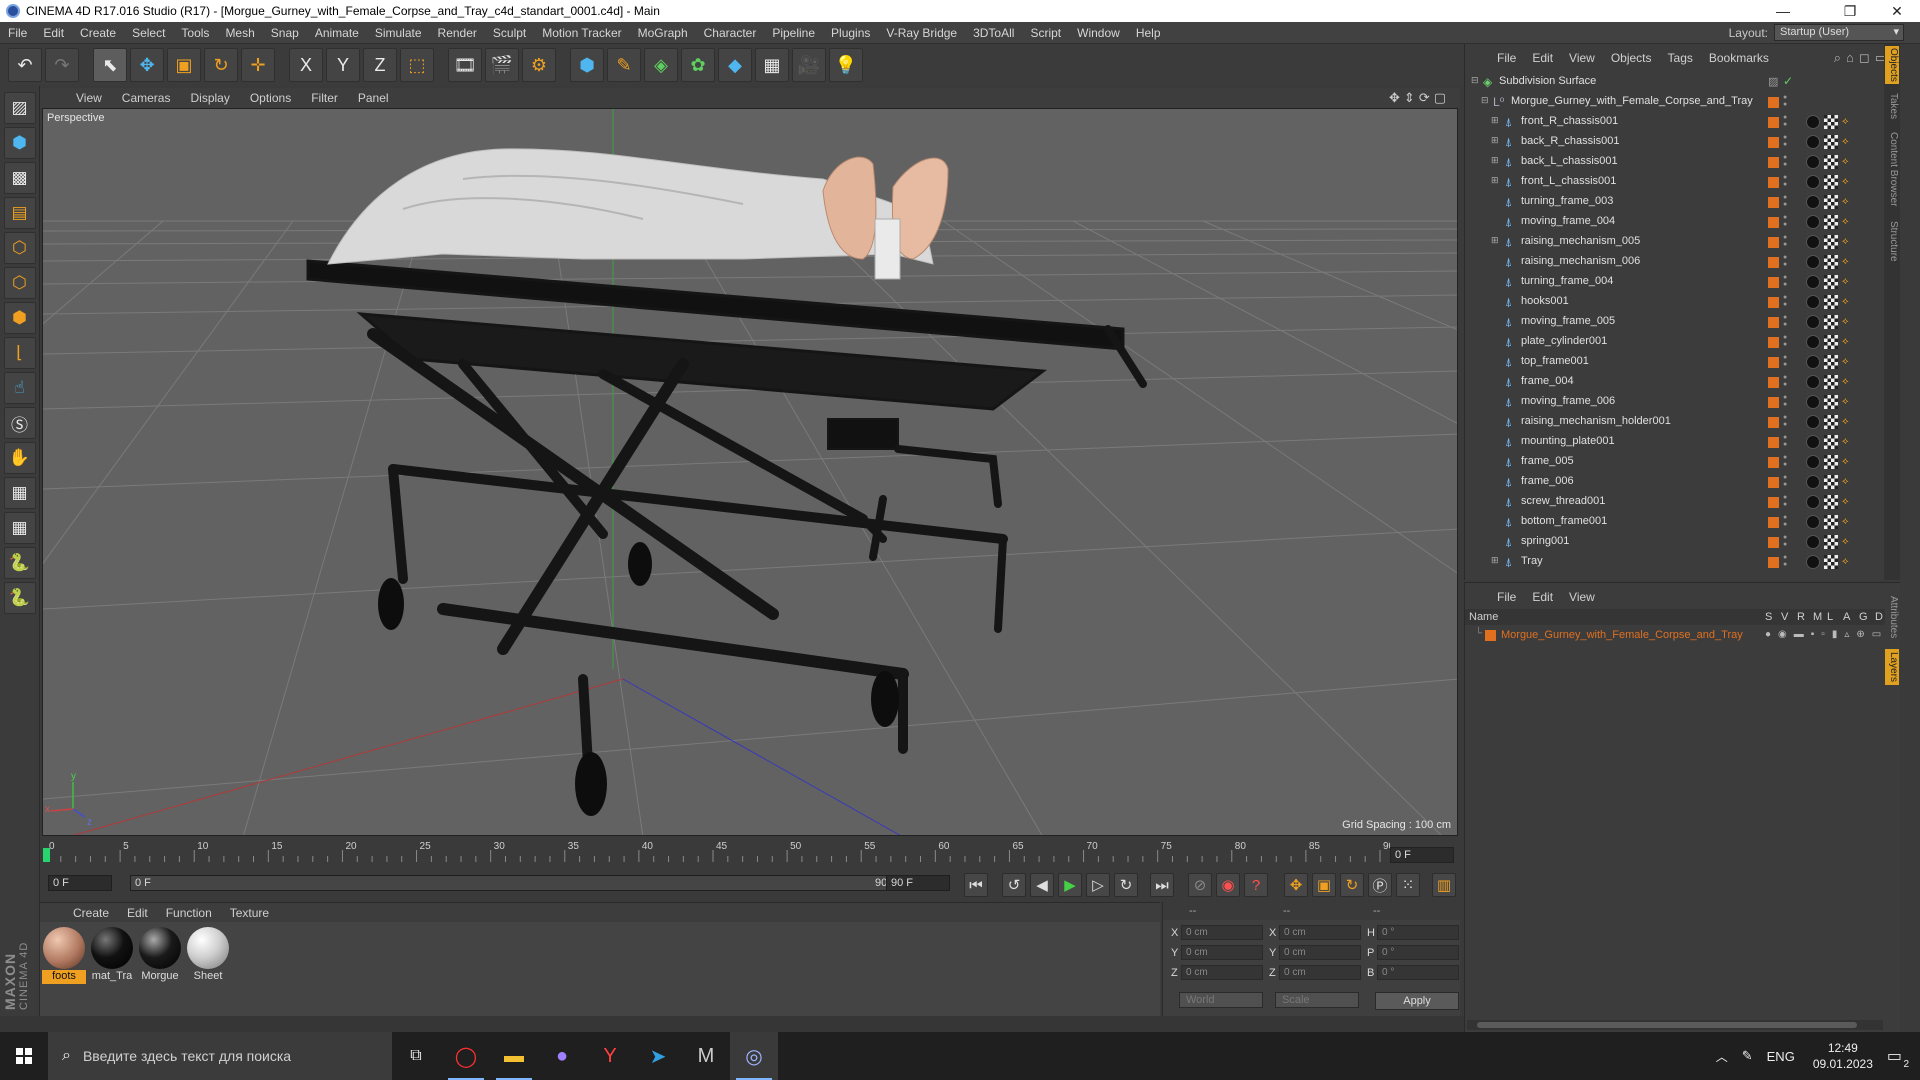 This screenshot has height=1080, width=1920. I want to click on previous-frame-icon: ◀, so click(1042, 885).